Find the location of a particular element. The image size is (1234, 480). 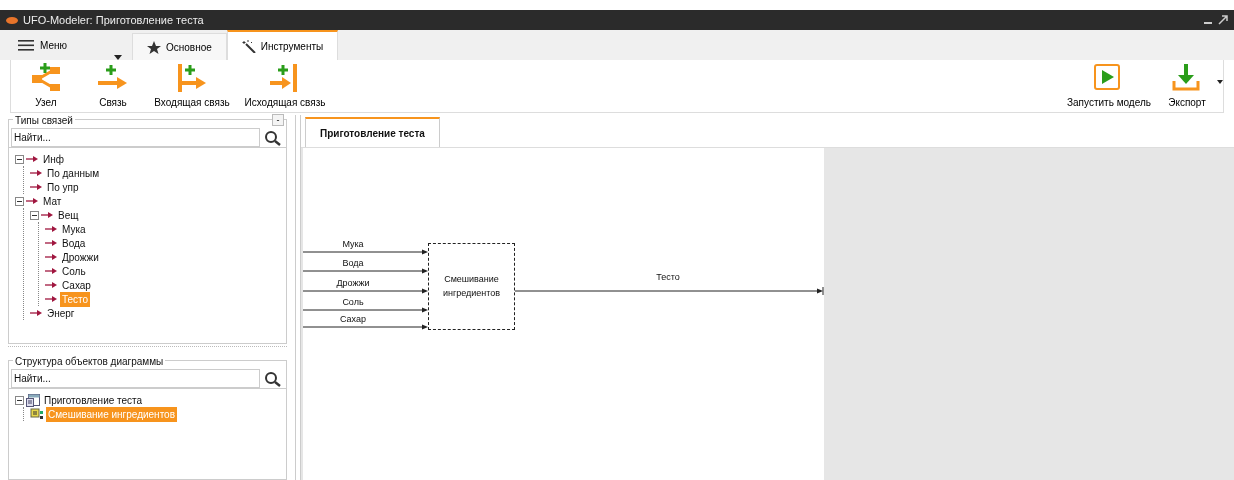

tool-button: Входящая связь is located at coordinates (192, 86).